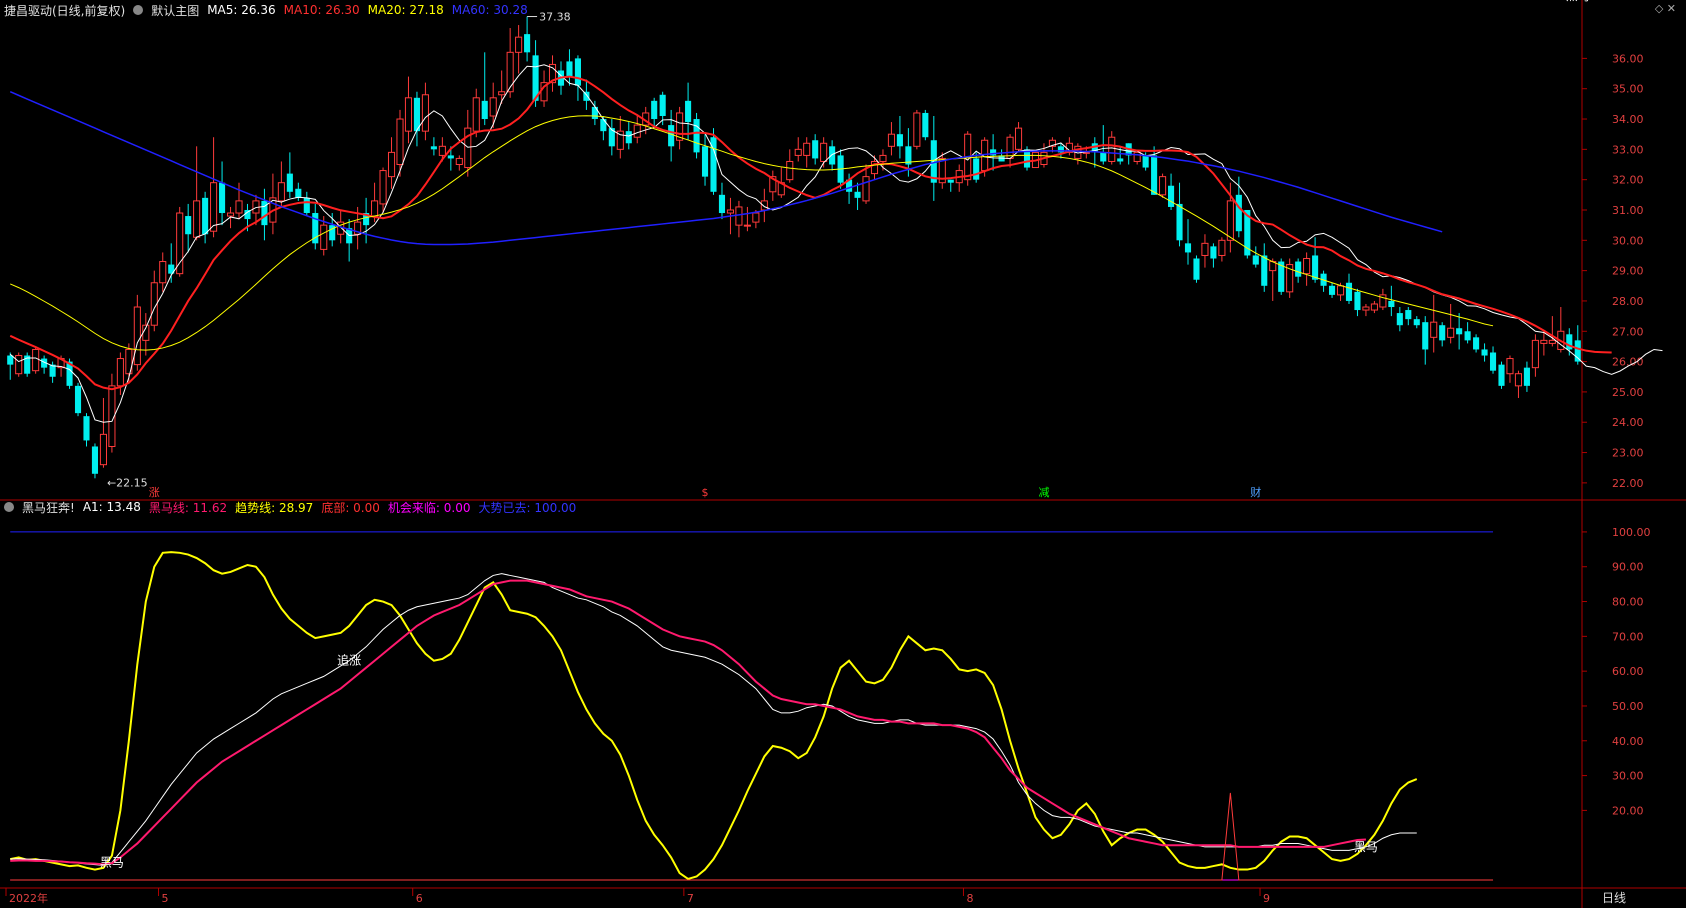  Describe the element at coordinates (1266, 898) in the screenshot. I see `date-tick-label: 9` at that location.